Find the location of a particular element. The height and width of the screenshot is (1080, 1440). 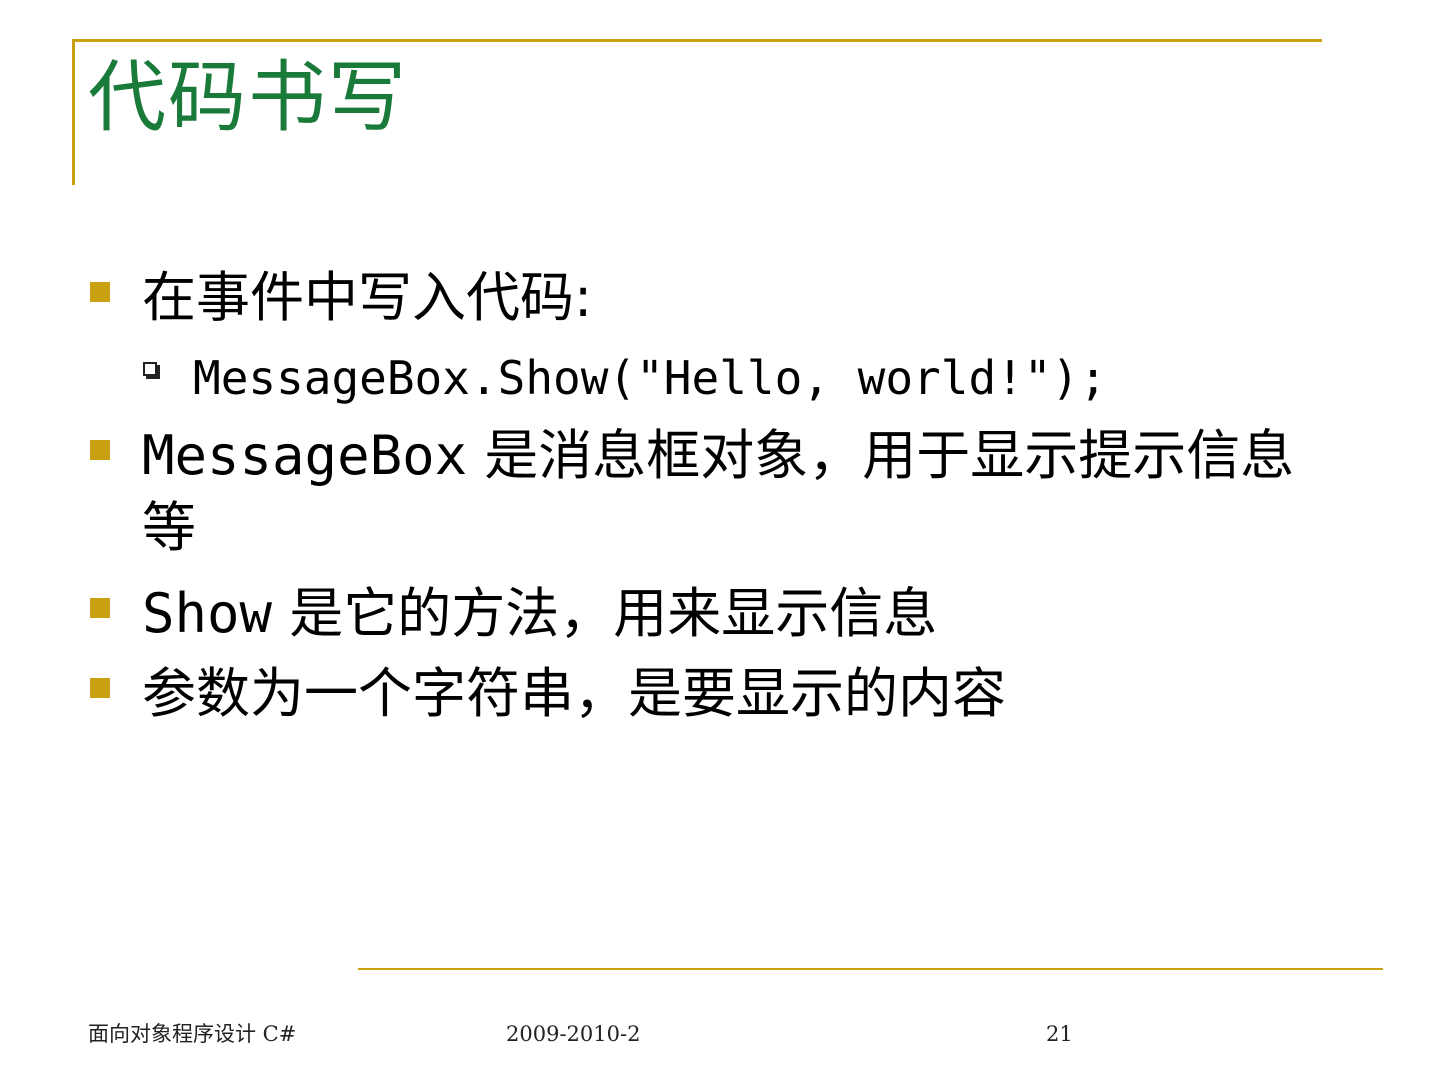

bullet-2: MessageBox 是消息框对象，用于显示提示信息等 is located at coordinates (710, 492).